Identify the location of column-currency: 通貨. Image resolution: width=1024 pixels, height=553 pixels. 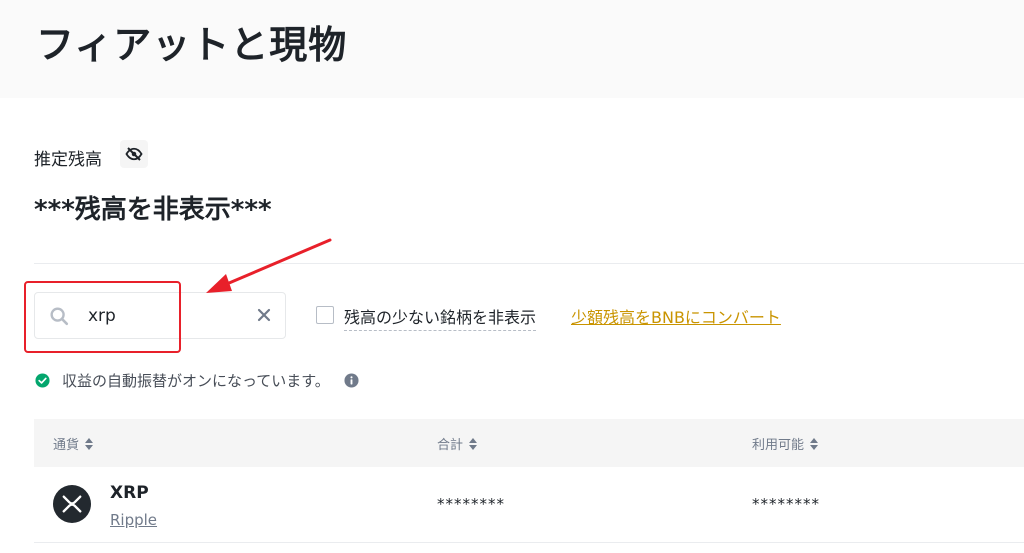
(73, 443).